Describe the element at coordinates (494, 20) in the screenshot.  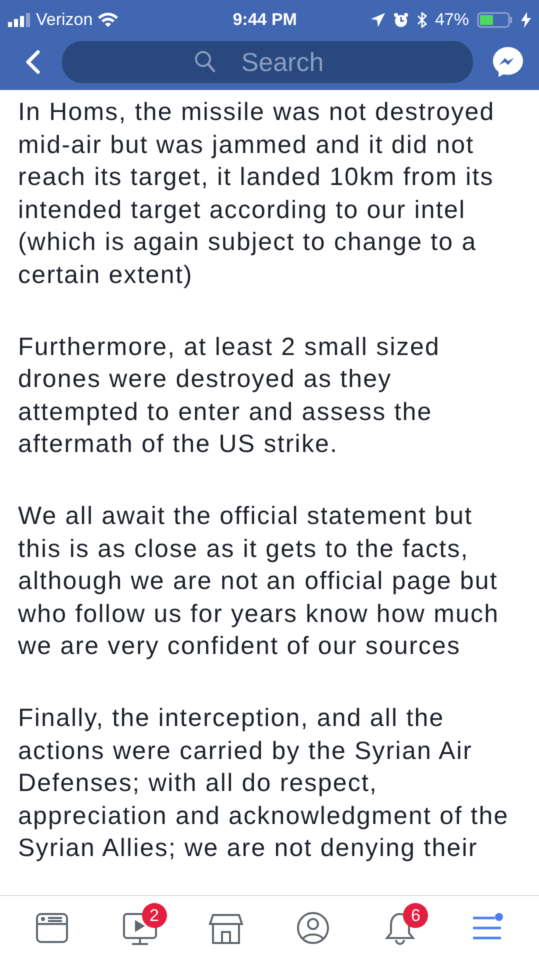
I see `battery-icon` at that location.